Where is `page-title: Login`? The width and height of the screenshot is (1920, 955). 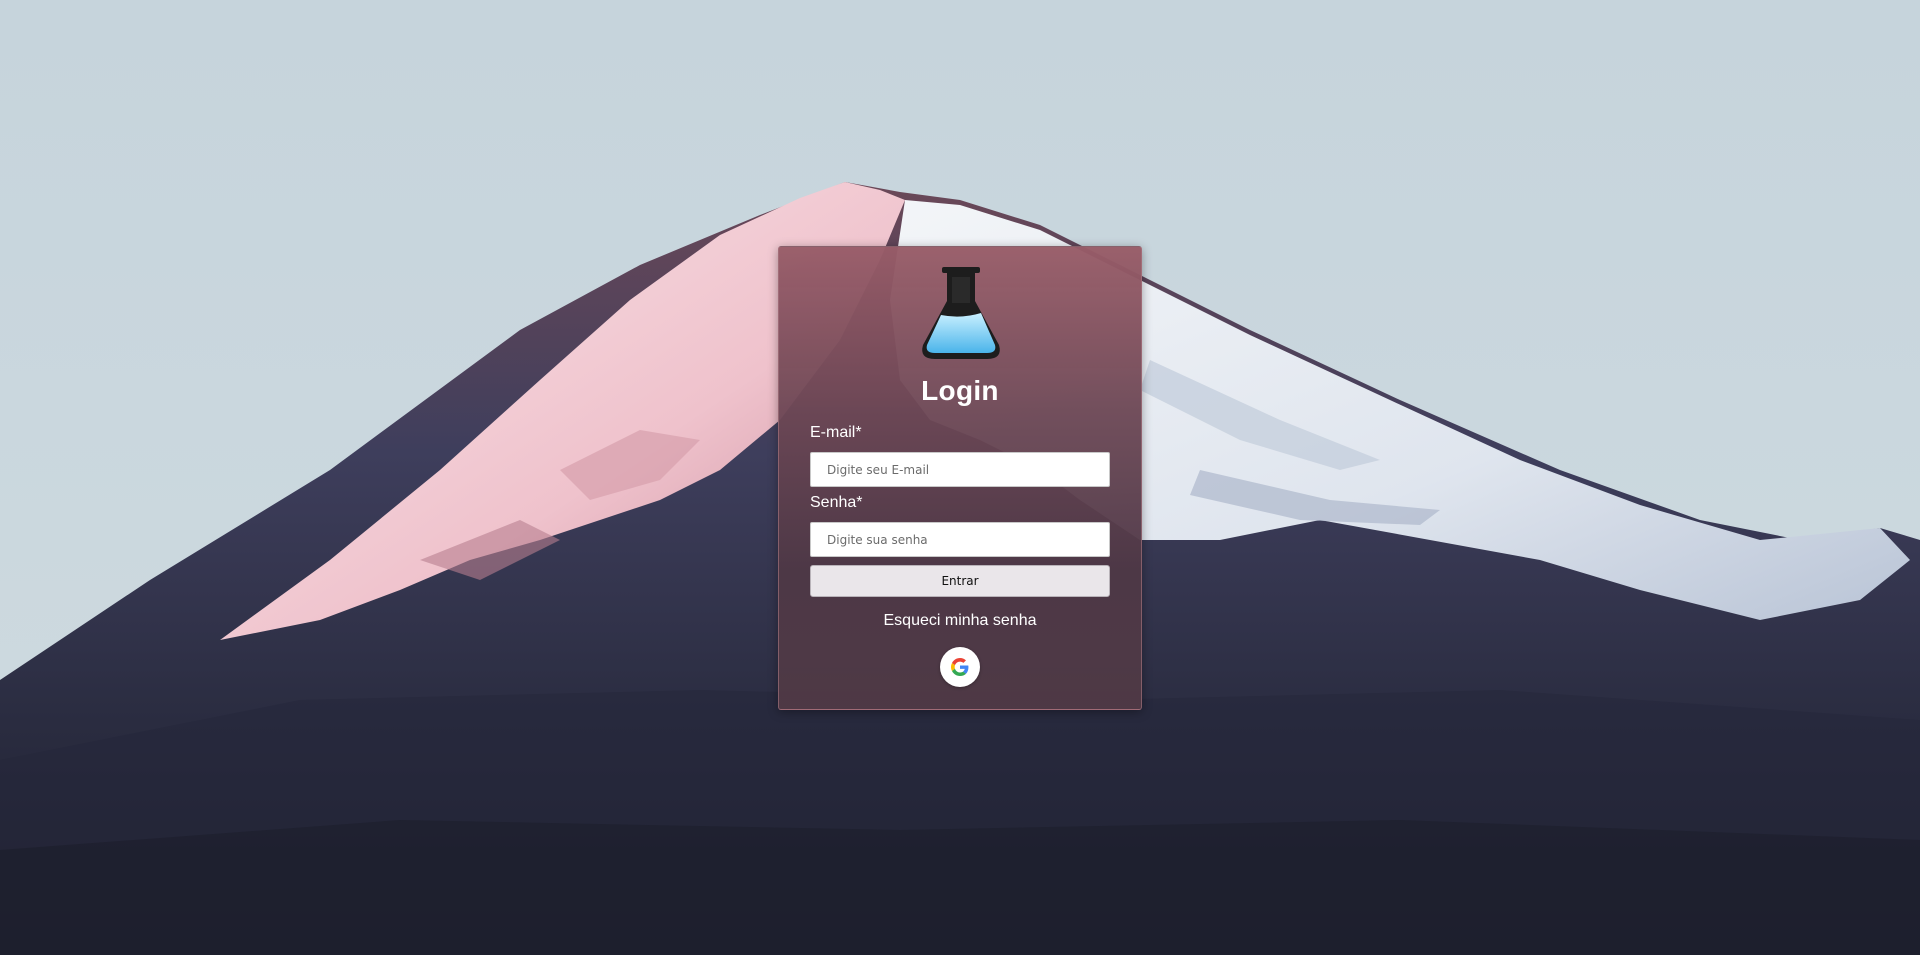 page-title: Login is located at coordinates (960, 390).